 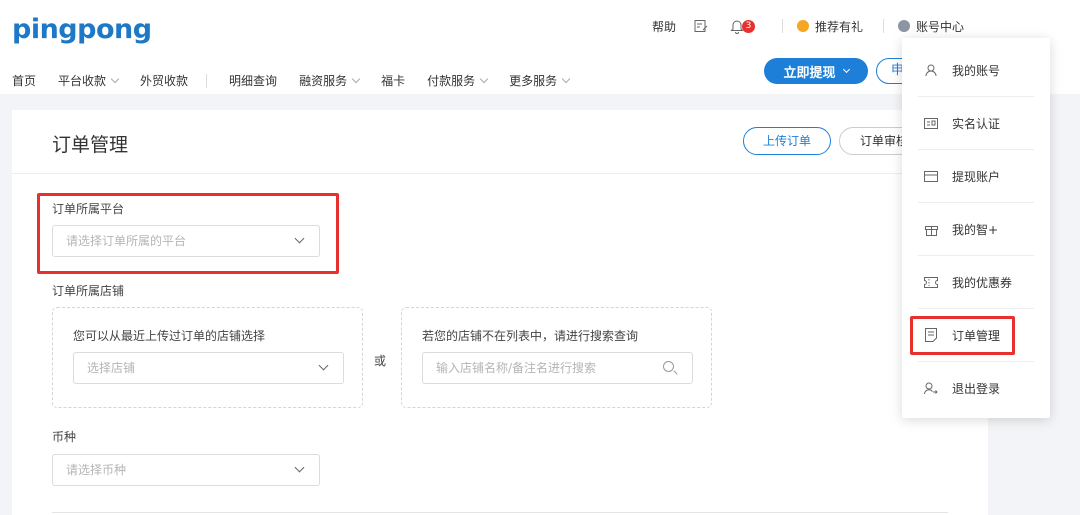 I want to click on nav-item-payment: 付款服务, so click(x=458, y=80).